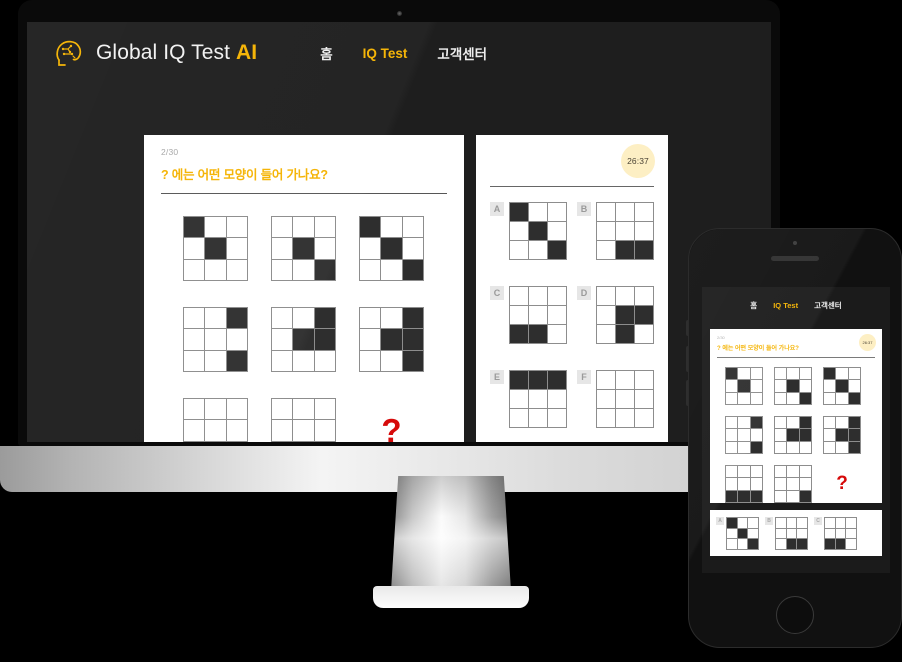  I want to click on answer-option-e: E, so click(528, 399).